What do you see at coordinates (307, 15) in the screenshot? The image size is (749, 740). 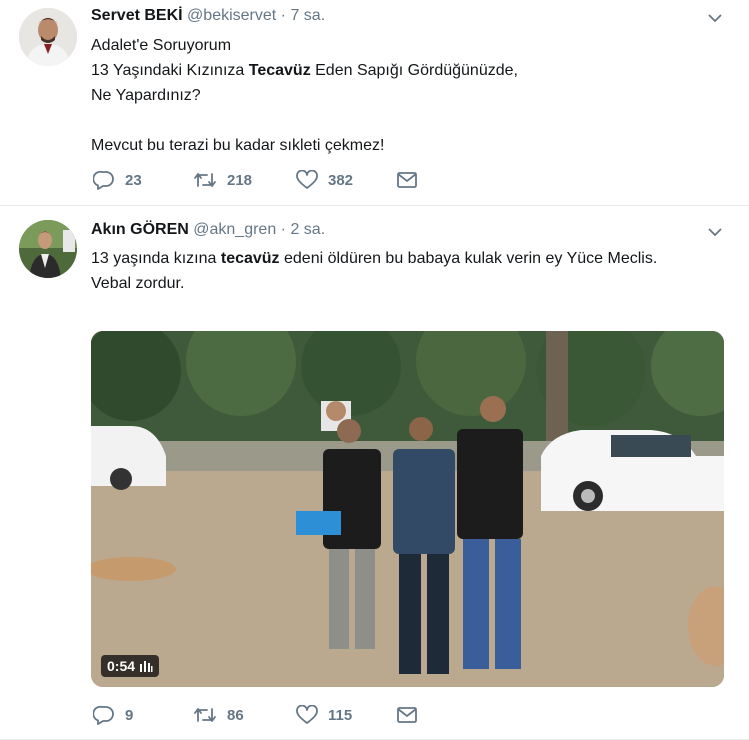 I see `timestamp: 7 sa.` at bounding box center [307, 15].